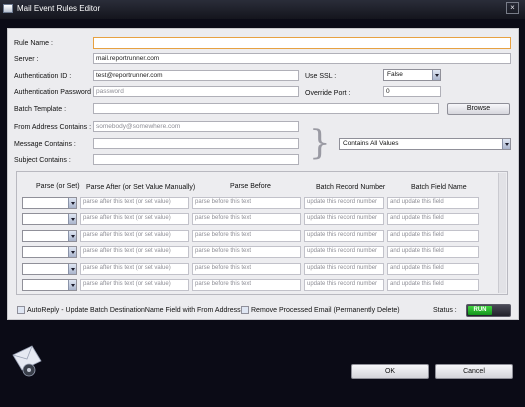 This screenshot has height=407, width=525. What do you see at coordinates (371, 143) in the screenshot?
I see `match-mode-value: Contains All Values` at bounding box center [371, 143].